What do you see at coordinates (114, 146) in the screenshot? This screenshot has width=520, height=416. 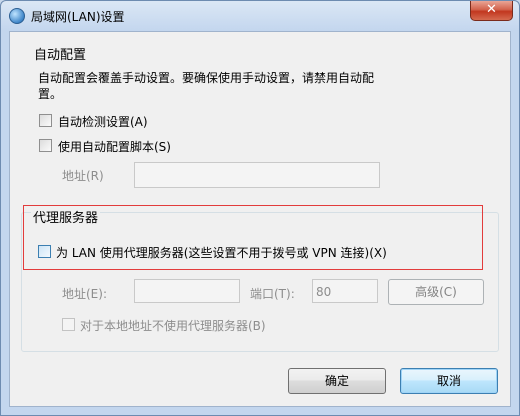 I see `auto-script-label: 使用自动配置脚本(S)` at bounding box center [114, 146].